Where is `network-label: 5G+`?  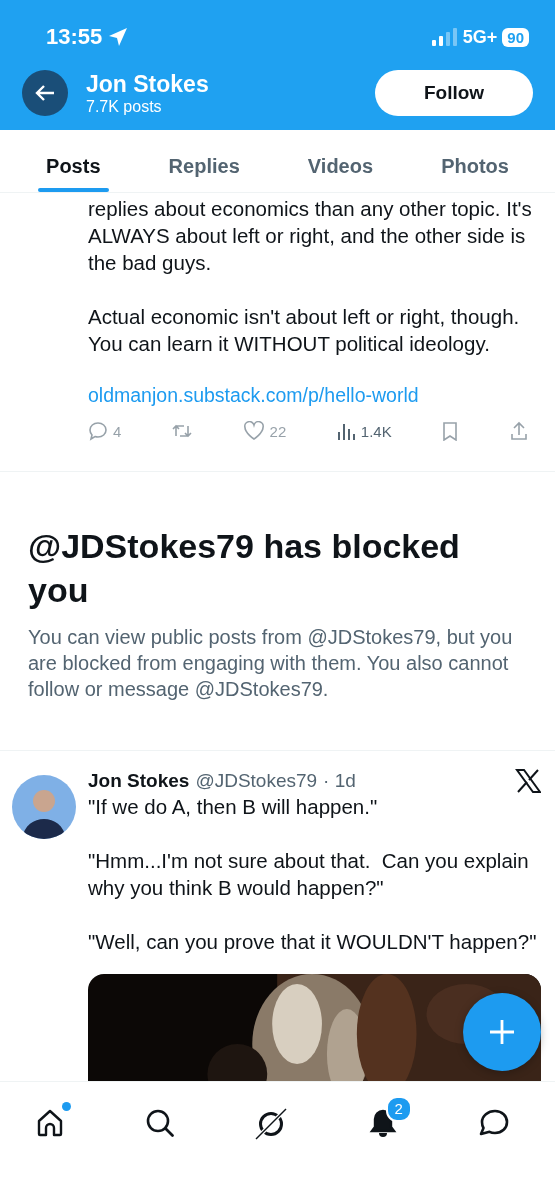 network-label: 5G+ is located at coordinates (480, 37).